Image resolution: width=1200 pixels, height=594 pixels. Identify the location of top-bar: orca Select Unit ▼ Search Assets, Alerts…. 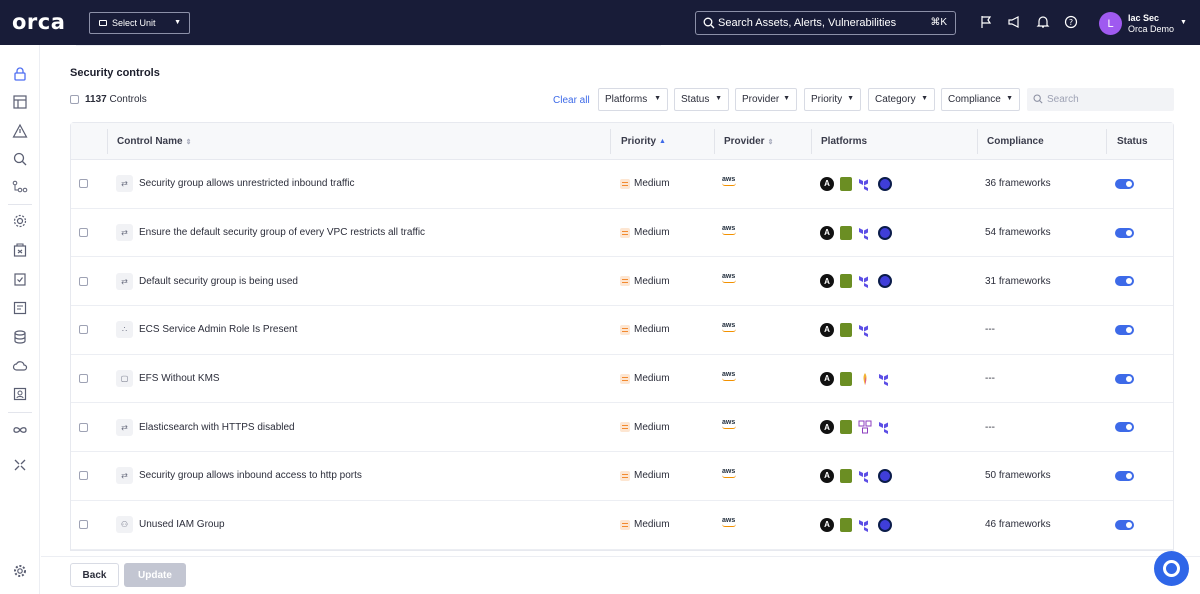
(600, 22).